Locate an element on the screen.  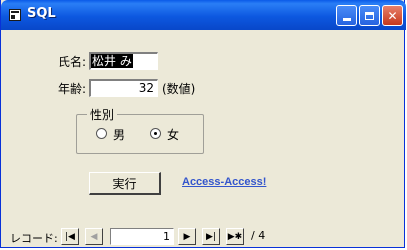
first-record-button: |◀ is located at coordinates (70, 236).